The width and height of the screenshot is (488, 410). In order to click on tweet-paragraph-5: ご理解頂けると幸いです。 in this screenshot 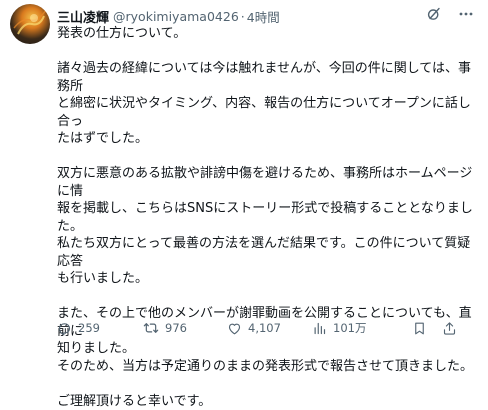, I will do `click(267, 401)`.